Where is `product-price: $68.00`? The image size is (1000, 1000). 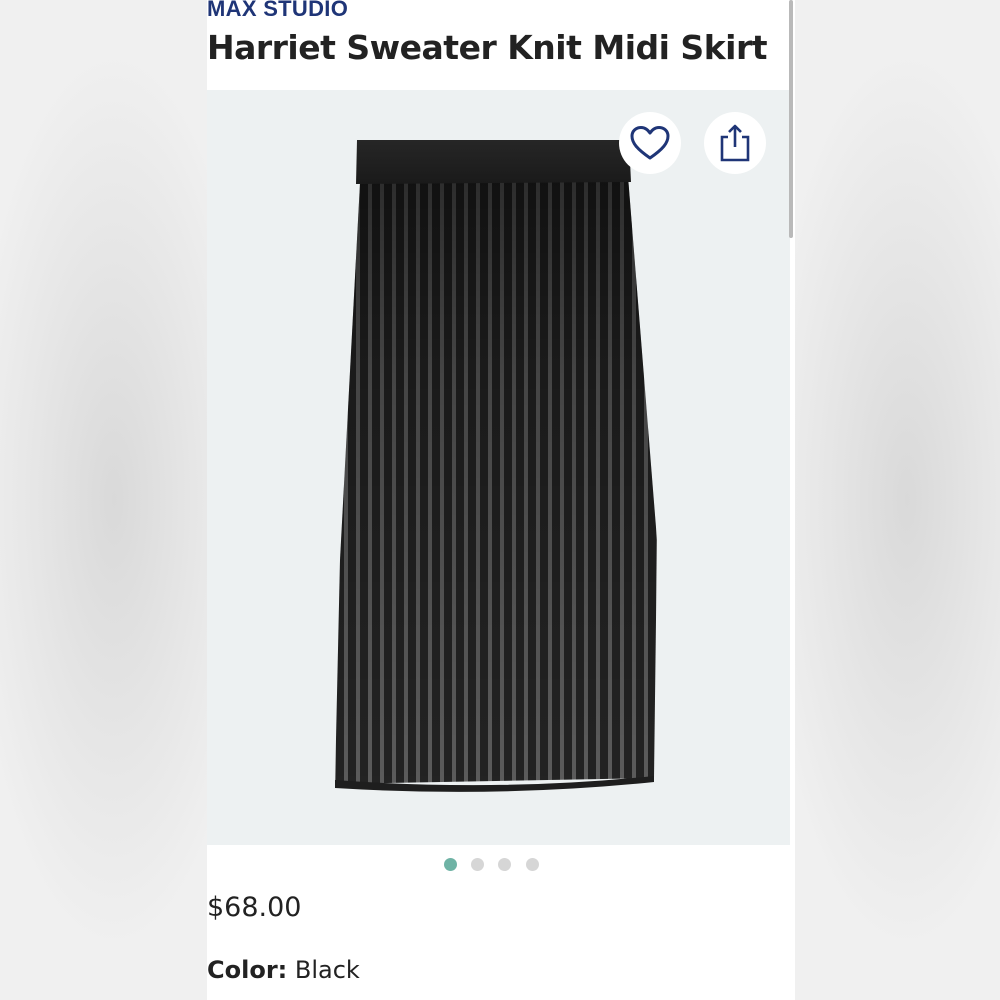 product-price: $68.00 is located at coordinates (254, 907).